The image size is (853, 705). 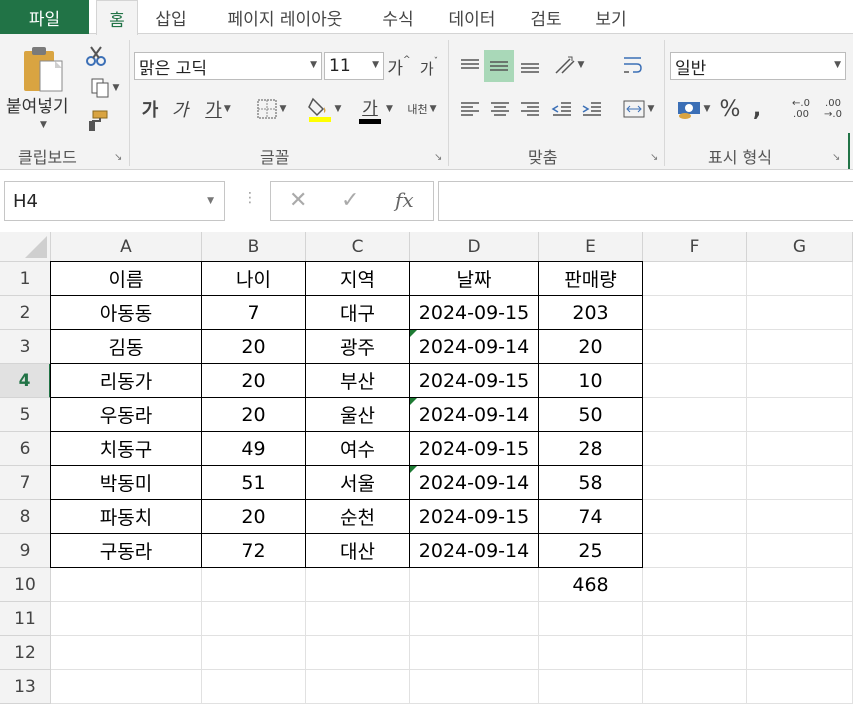 I want to click on font-launcher-icon: ↘, so click(x=438, y=157).